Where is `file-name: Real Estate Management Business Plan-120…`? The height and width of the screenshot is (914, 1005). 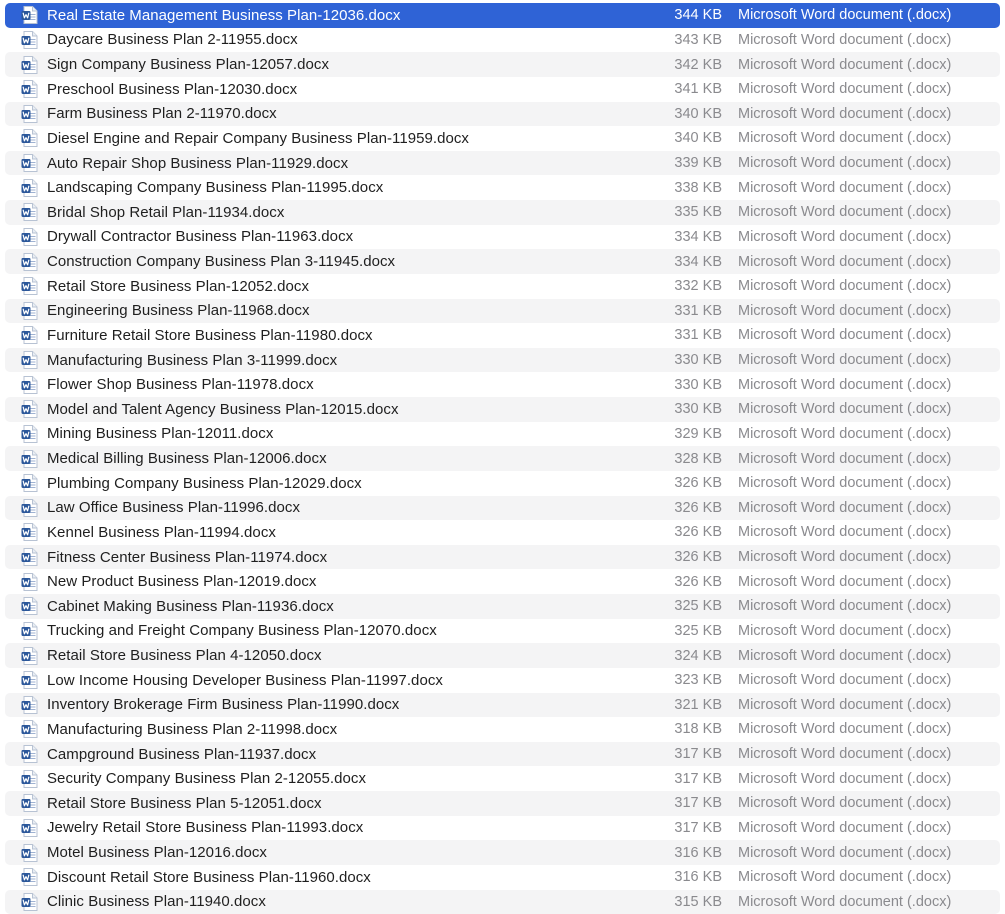
file-name: Real Estate Management Business Plan-120… is located at coordinates (224, 15).